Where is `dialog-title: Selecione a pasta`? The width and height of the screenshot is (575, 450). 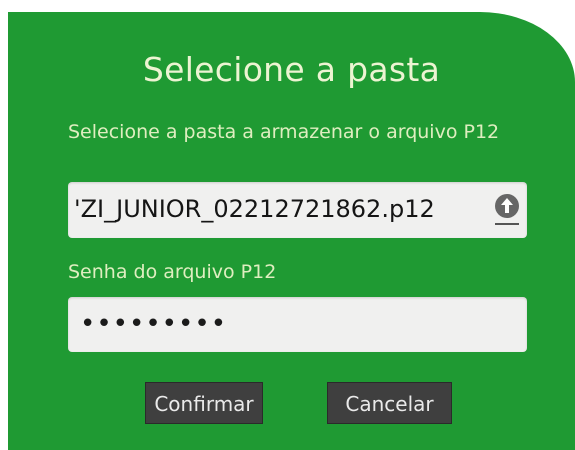
dialog-title: Selecione a pasta is located at coordinates (291, 69).